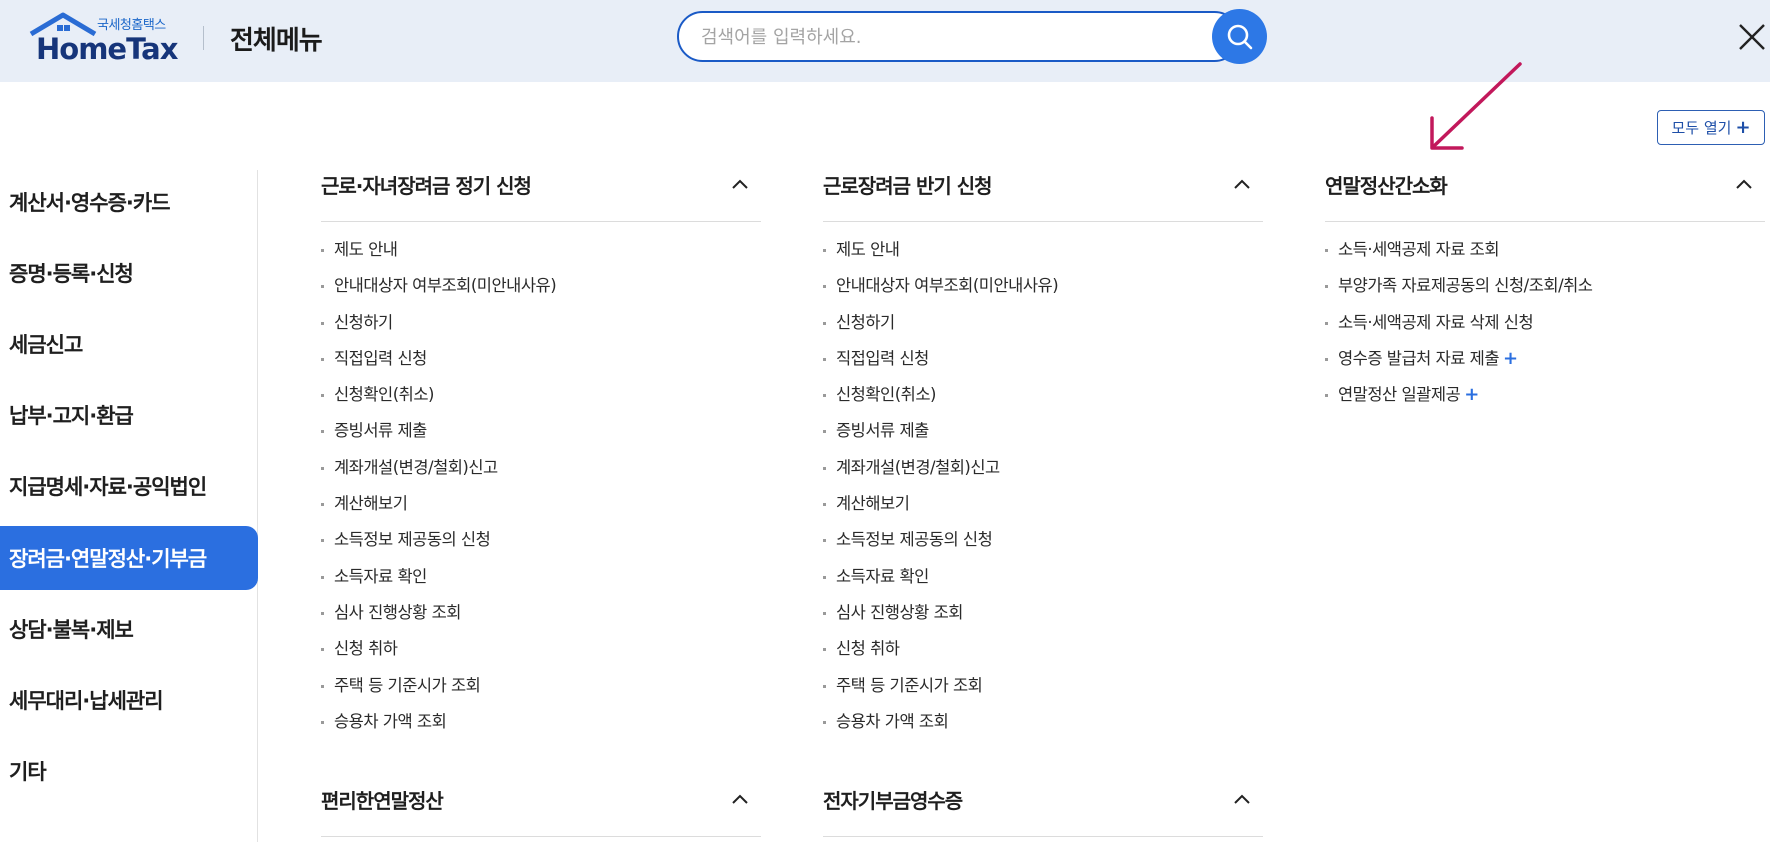  Describe the element at coordinates (893, 801) in the screenshot. I see `section-title: 전자기부금영수증` at that location.